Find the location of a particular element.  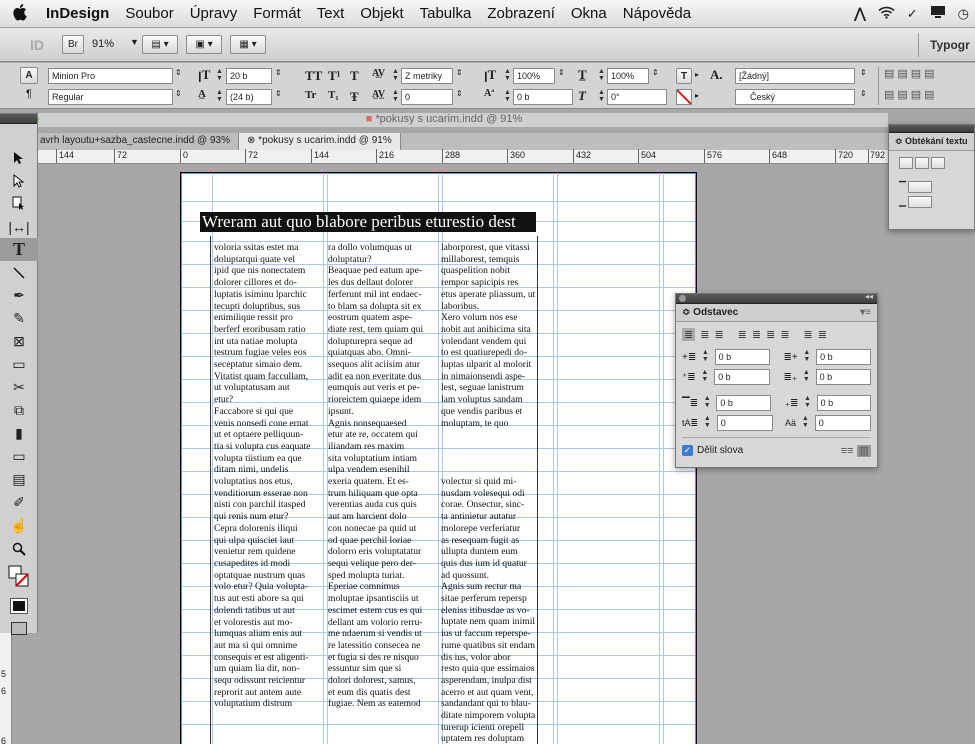

align-left-button: ≣ is located at coordinates (689, 334).